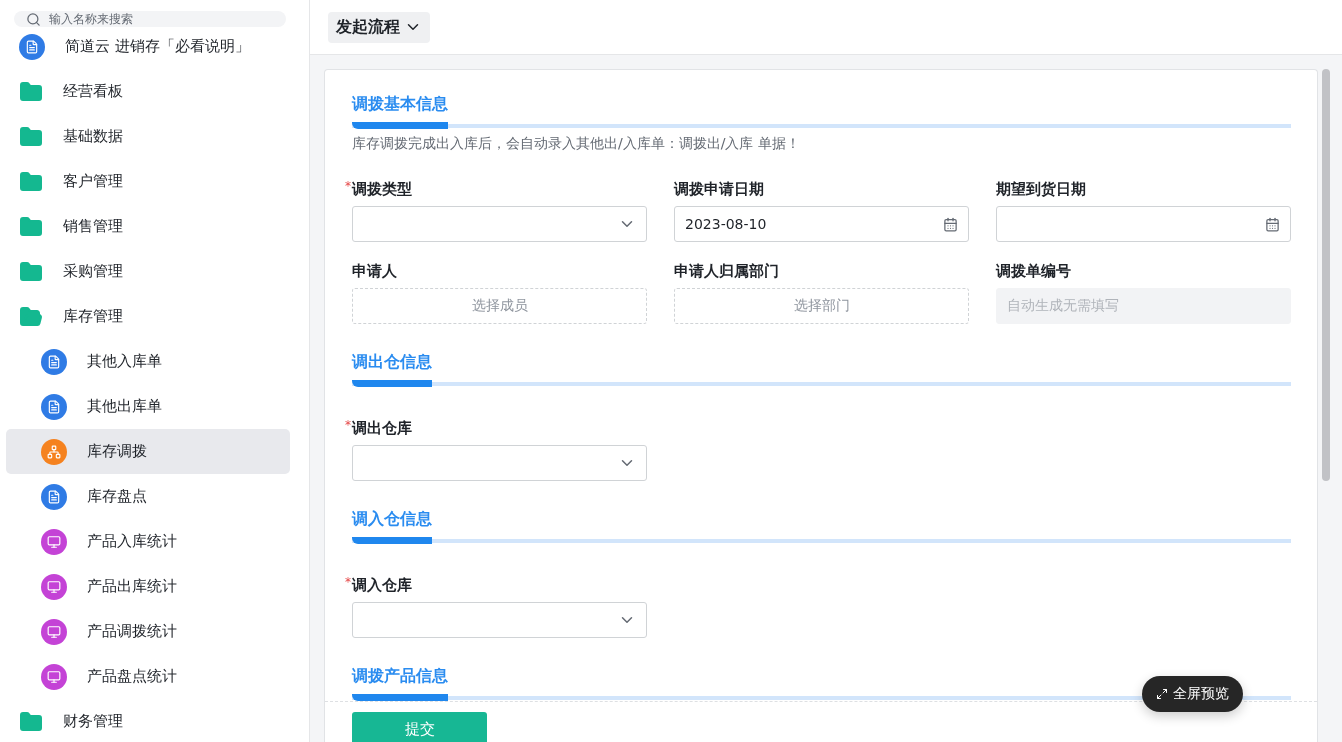 The image size is (1342, 742). Describe the element at coordinates (132, 676) in the screenshot. I see `sidebar-item-label: 产品盘点统计` at that location.